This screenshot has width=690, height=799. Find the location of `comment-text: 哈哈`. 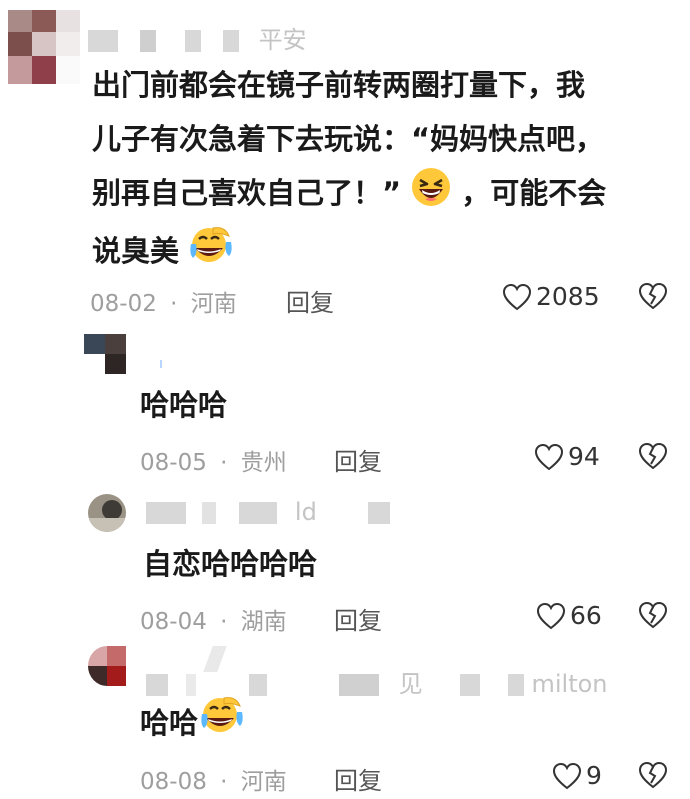

comment-text: 哈哈 is located at coordinates (192, 722).